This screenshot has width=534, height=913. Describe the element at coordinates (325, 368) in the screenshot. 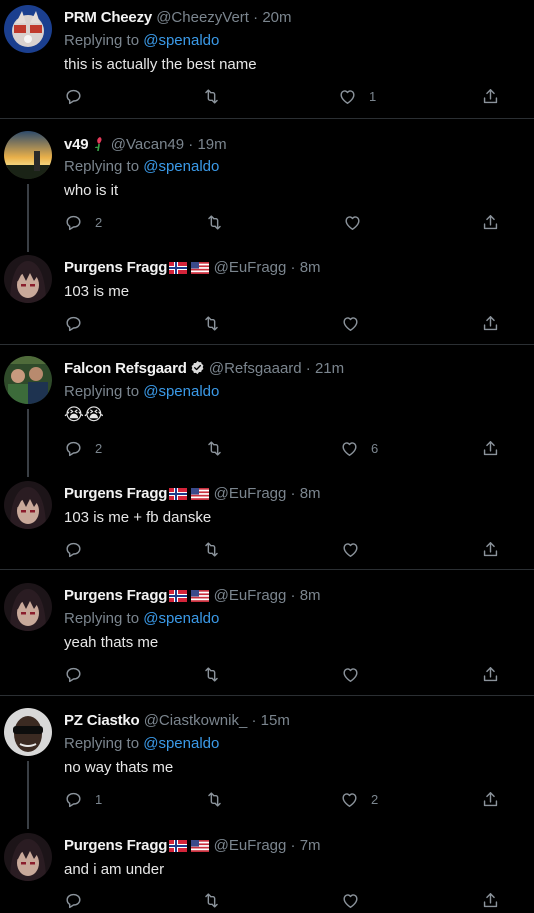

I see `timestamp: · 21m` at that location.